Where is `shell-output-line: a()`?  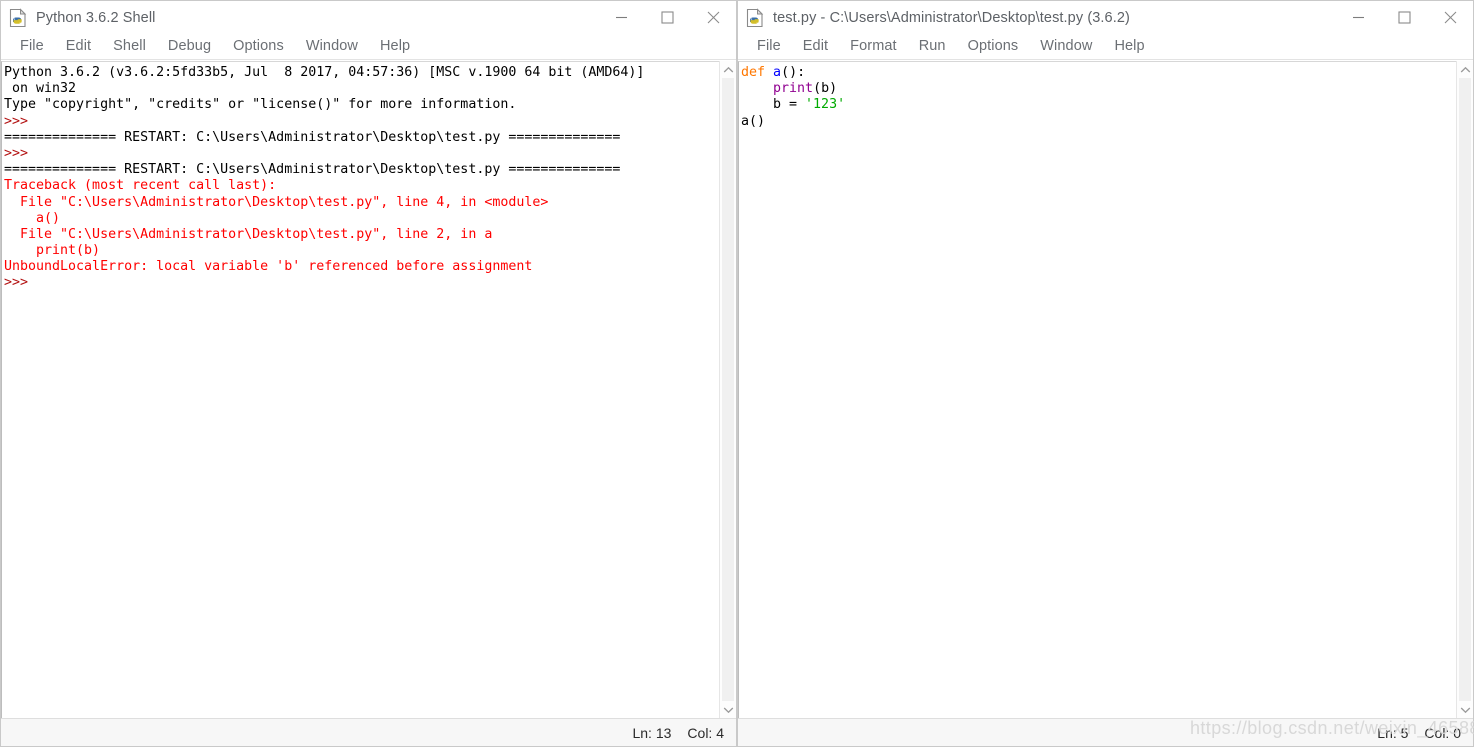 shell-output-line: a() is located at coordinates (32, 218).